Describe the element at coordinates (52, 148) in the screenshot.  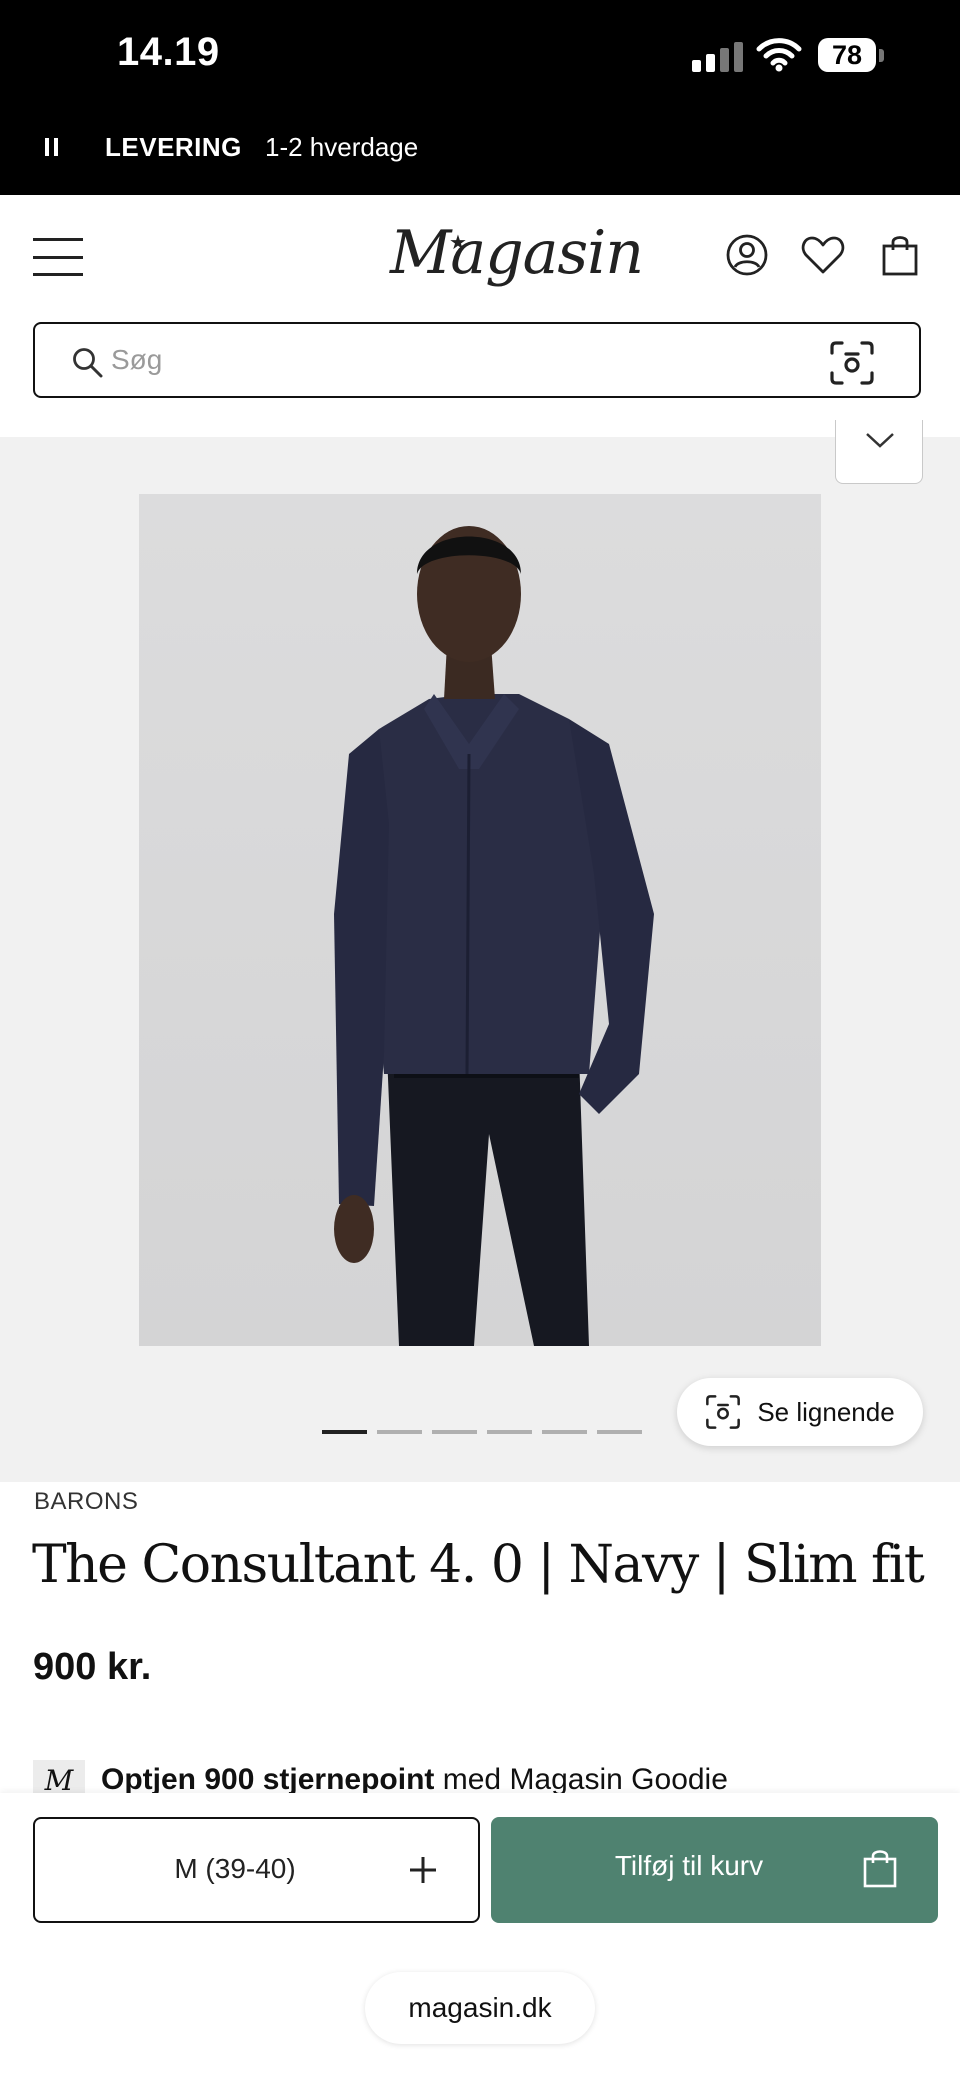
I see `pause-icon` at that location.